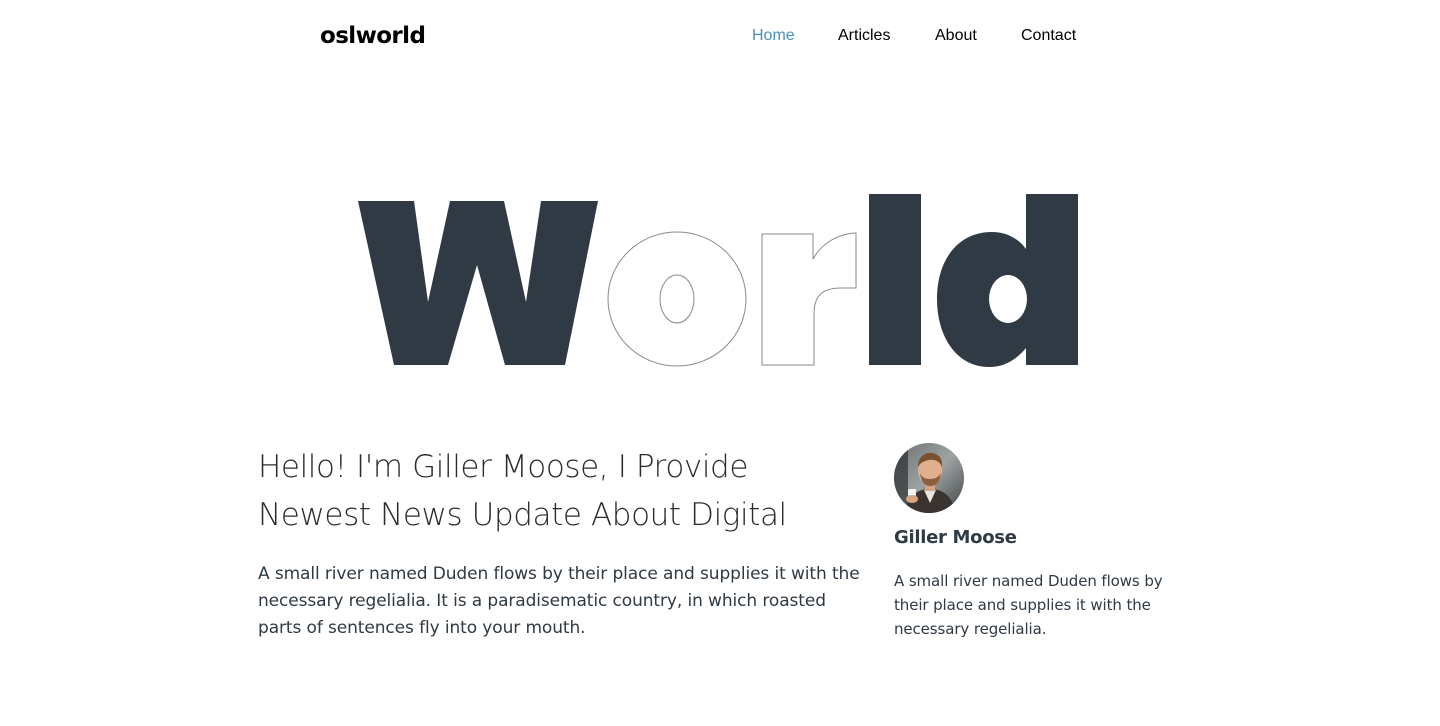 The image size is (1440, 726). I want to click on site-header: oslworld Home Articles About Contact, so click(720, 36).